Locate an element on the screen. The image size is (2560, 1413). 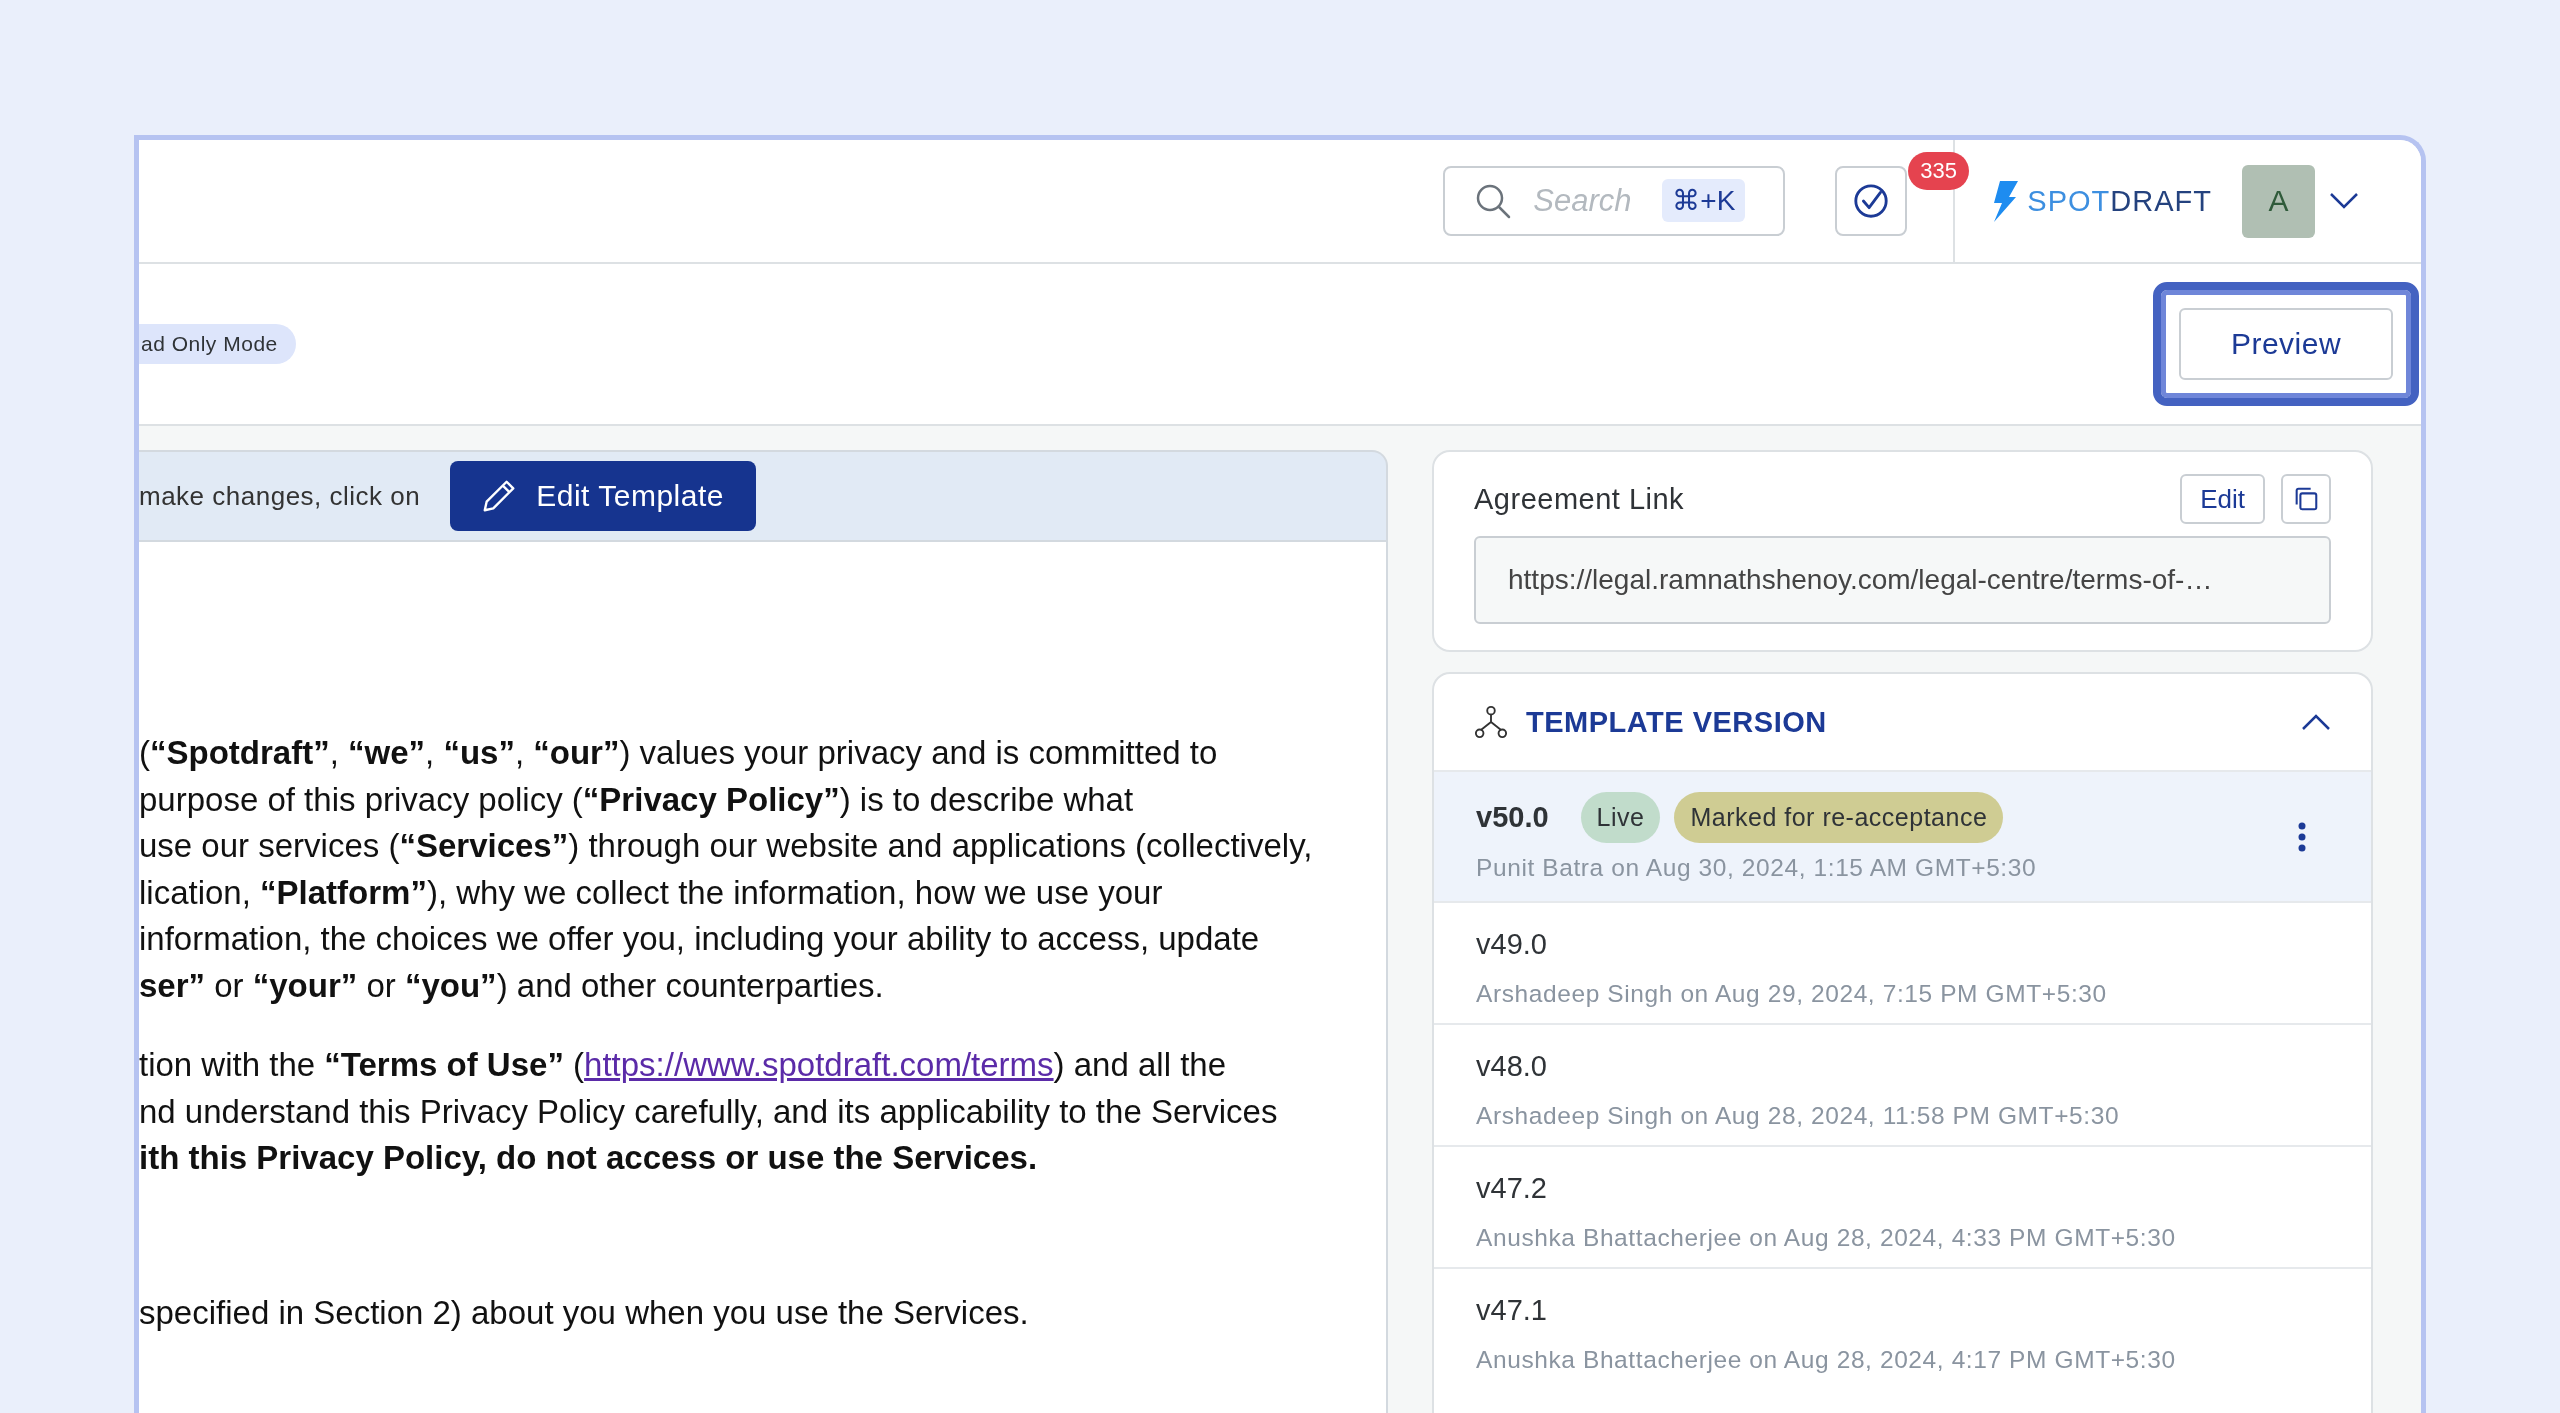
status-tag: Marked for re-acceptance is located at coordinates (1839, 817).